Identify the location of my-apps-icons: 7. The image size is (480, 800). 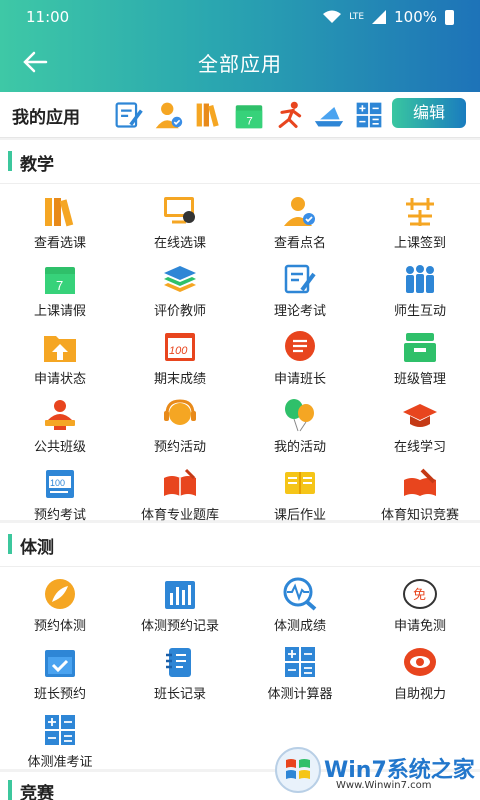
(249, 115).